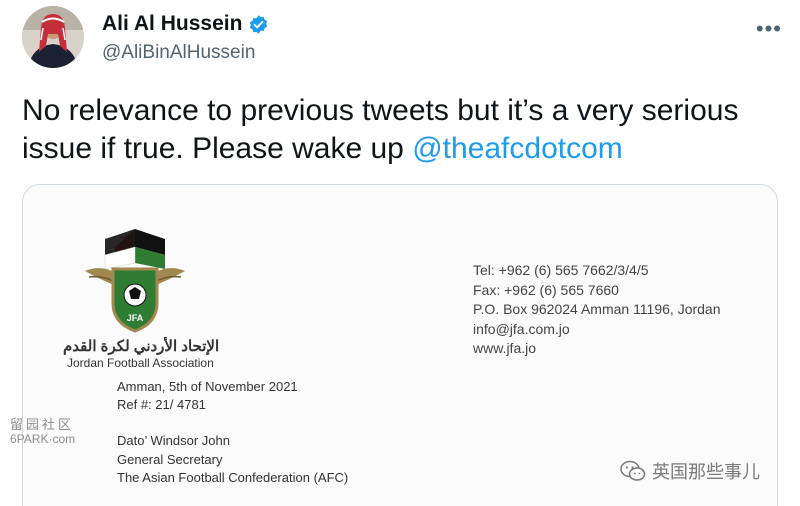 The height and width of the screenshot is (506, 800). I want to click on contact-po-box: P.O. Box 962024 Amman 11196, Jordan, so click(597, 309).